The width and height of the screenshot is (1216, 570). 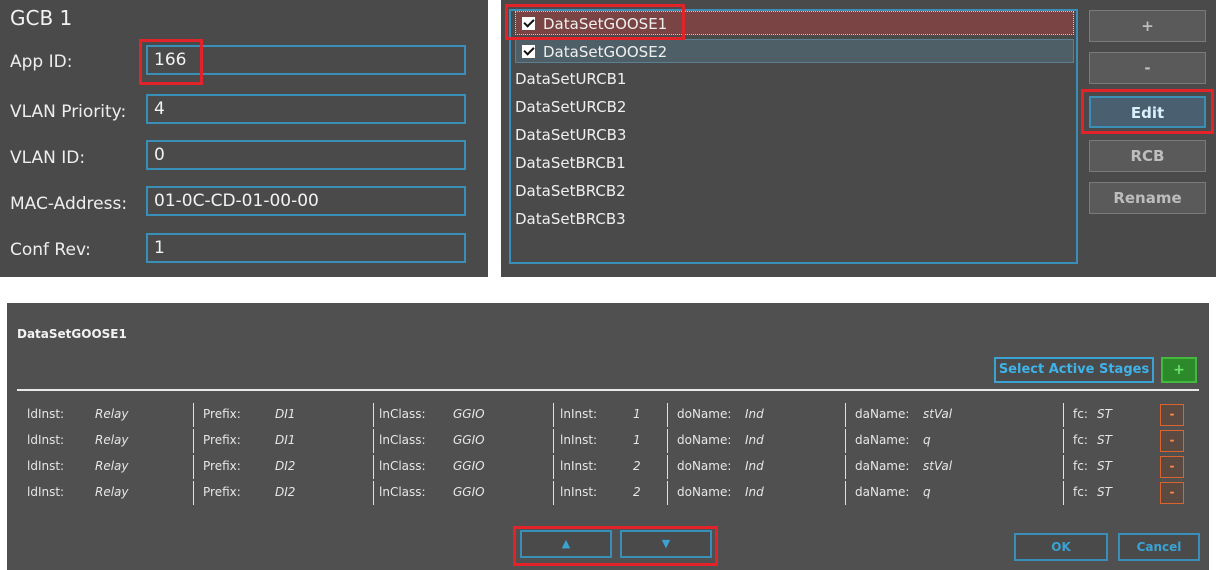 I want to click on remove-dataset-button: -, so click(x=1147, y=68).